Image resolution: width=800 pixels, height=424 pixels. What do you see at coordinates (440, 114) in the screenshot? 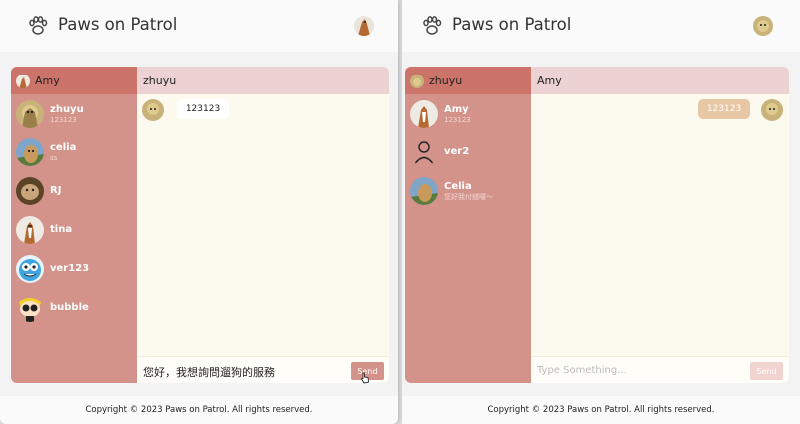
I see `contact-item-amy: Amy 123123` at bounding box center [440, 114].